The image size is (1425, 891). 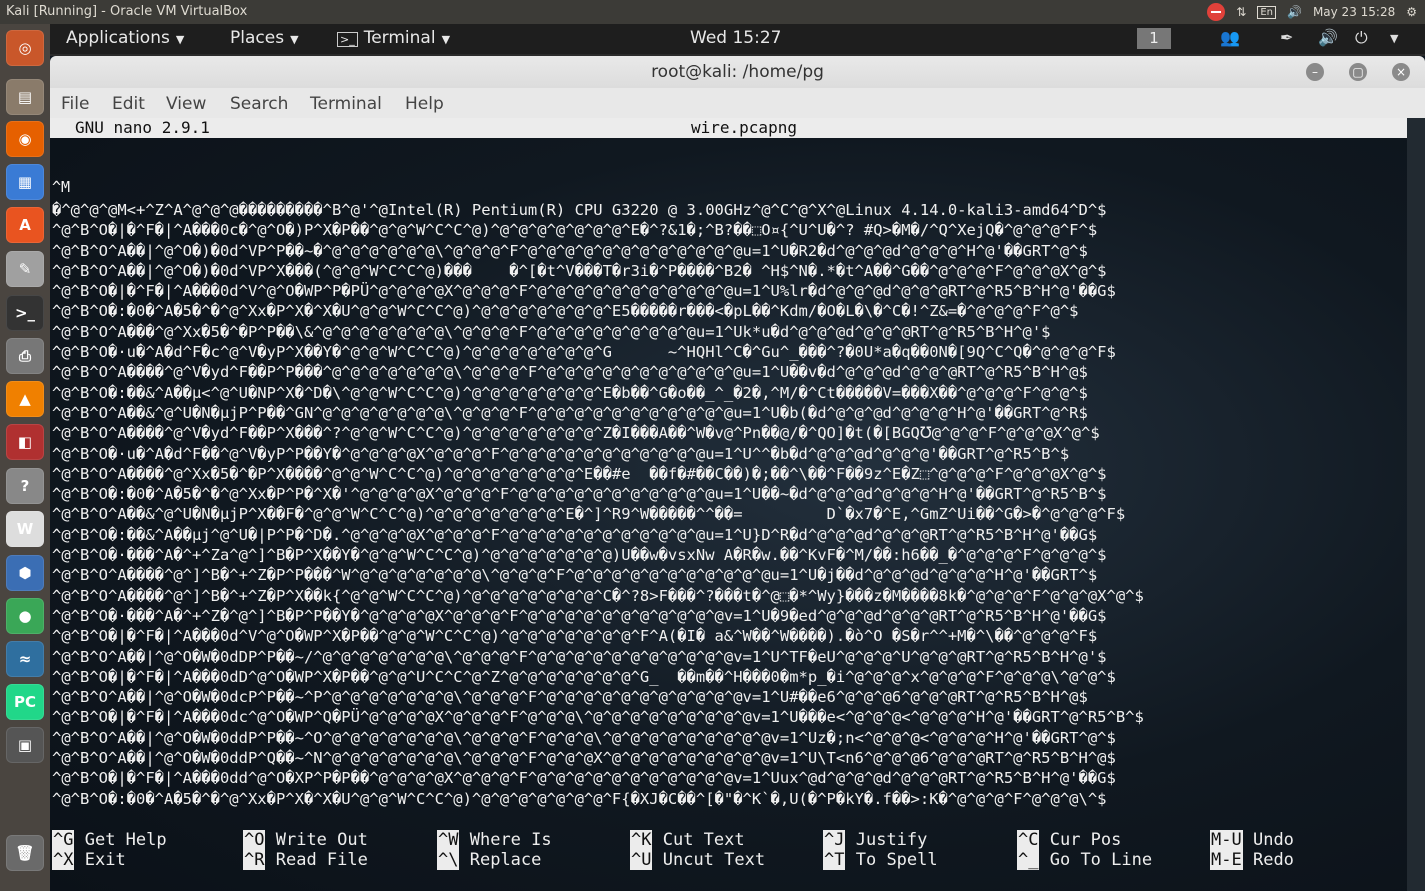 What do you see at coordinates (75, 104) in the screenshot?
I see `menu-file: File` at bounding box center [75, 104].